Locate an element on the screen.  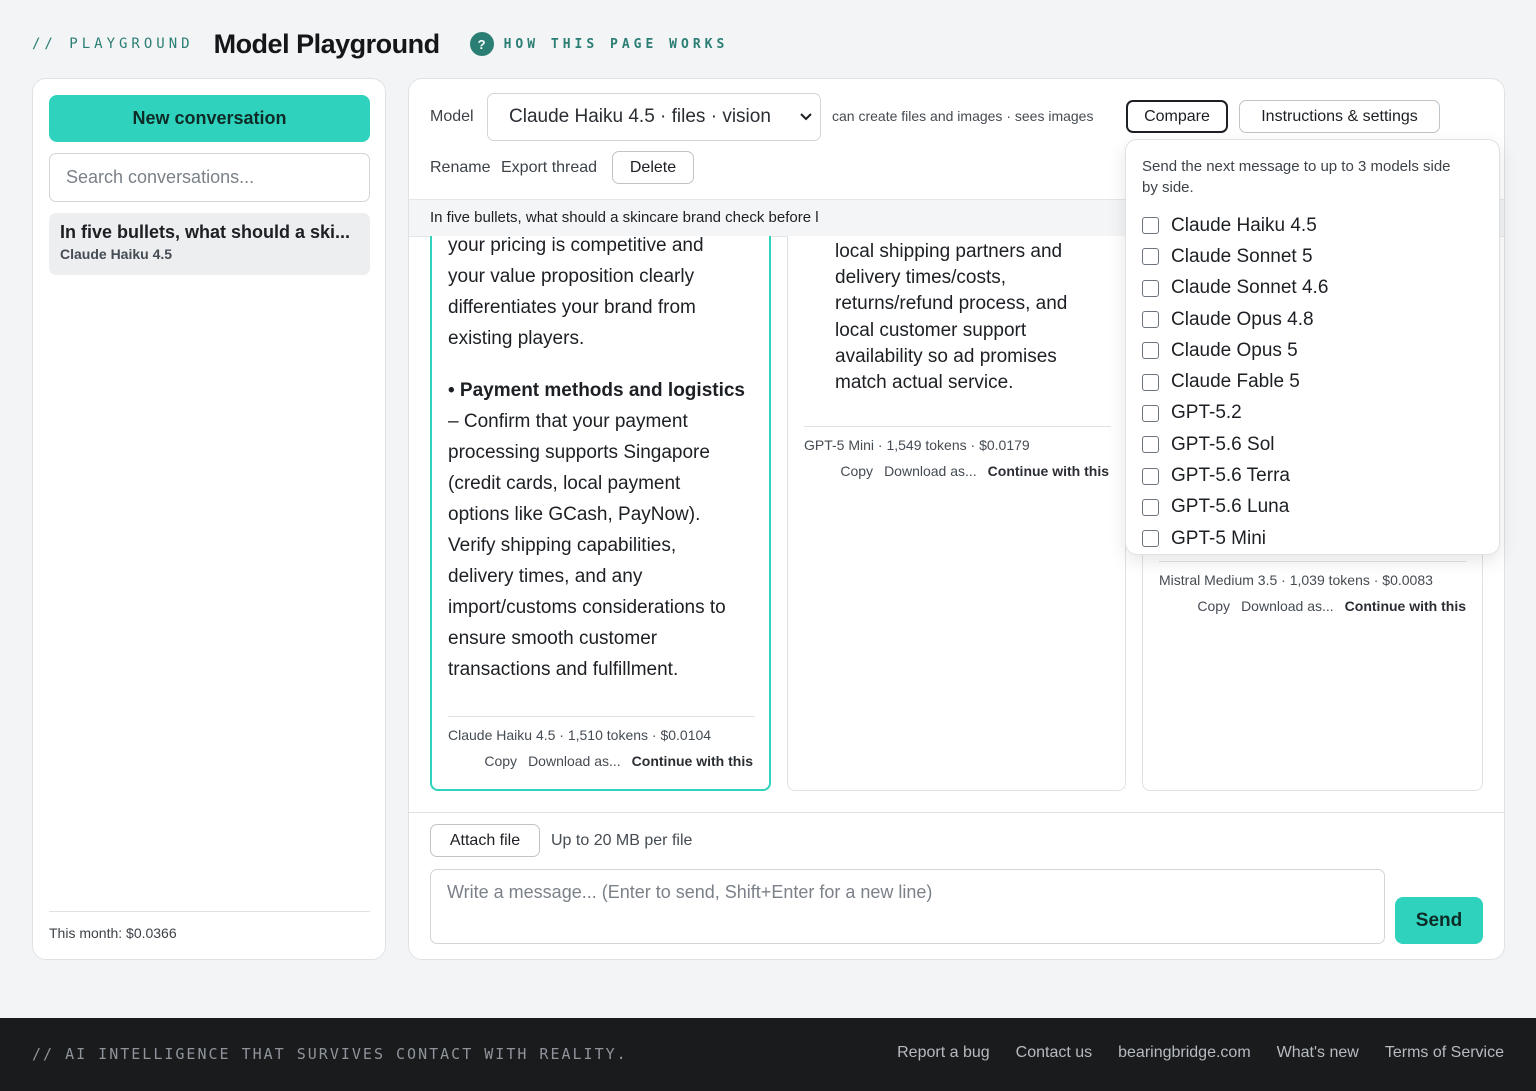
footer-link-site: bearingbridge.com is located at coordinates (1184, 1053).